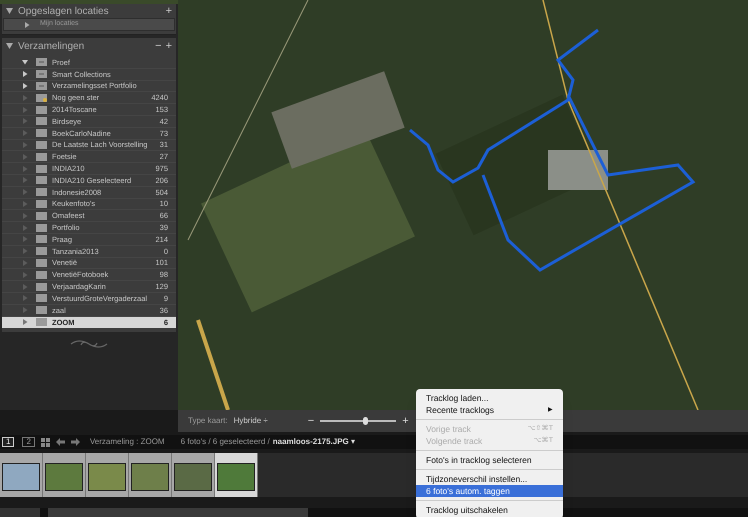 The width and height of the screenshot is (748, 517). What do you see at coordinates (8, 442) in the screenshot?
I see `view-button: 1` at bounding box center [8, 442].